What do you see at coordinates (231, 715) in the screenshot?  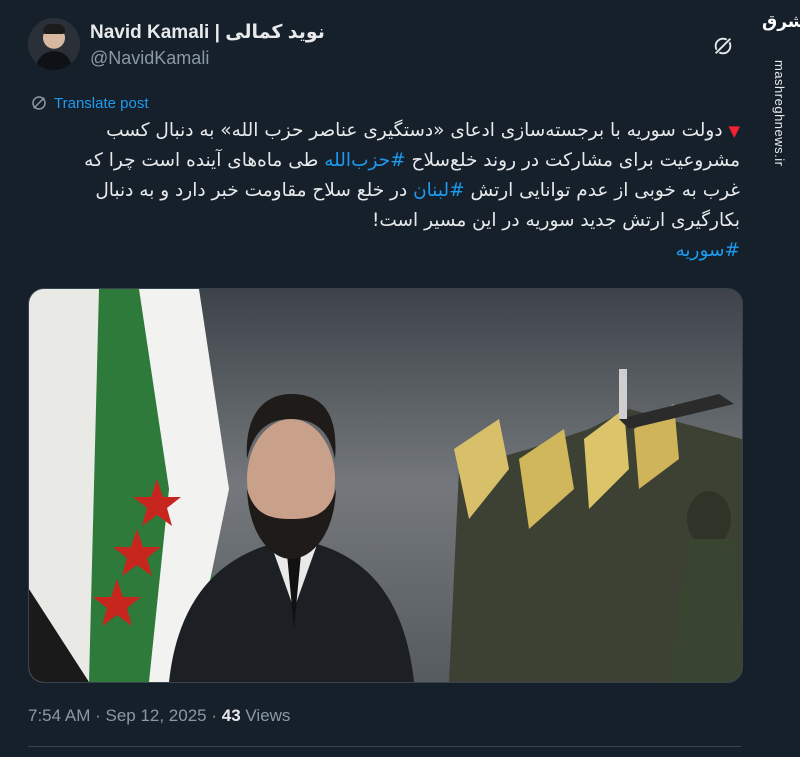 I see `views-count: 43` at bounding box center [231, 715].